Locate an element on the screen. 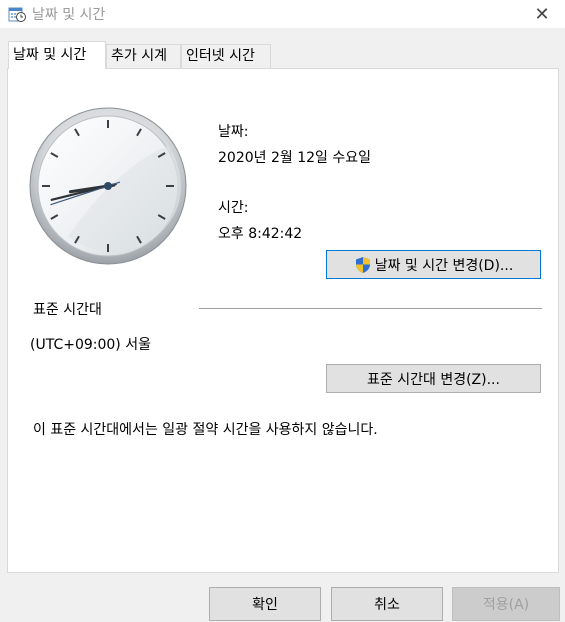 This screenshot has width=565, height=622. date-time-icon is located at coordinates (17, 14).